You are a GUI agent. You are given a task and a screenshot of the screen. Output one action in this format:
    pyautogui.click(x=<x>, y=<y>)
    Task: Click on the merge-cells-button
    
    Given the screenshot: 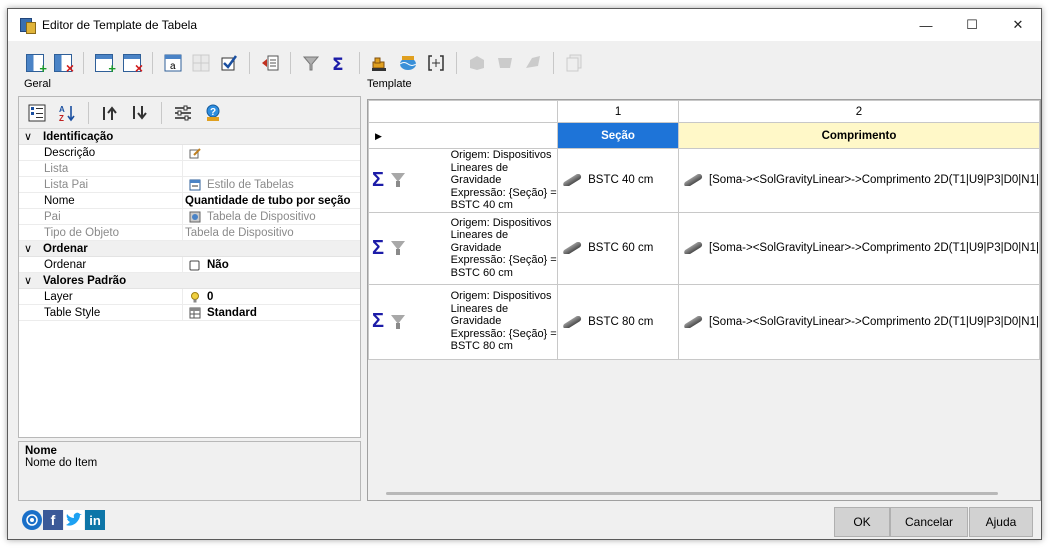 What is the action you would take?
    pyautogui.click(x=201, y=63)
    